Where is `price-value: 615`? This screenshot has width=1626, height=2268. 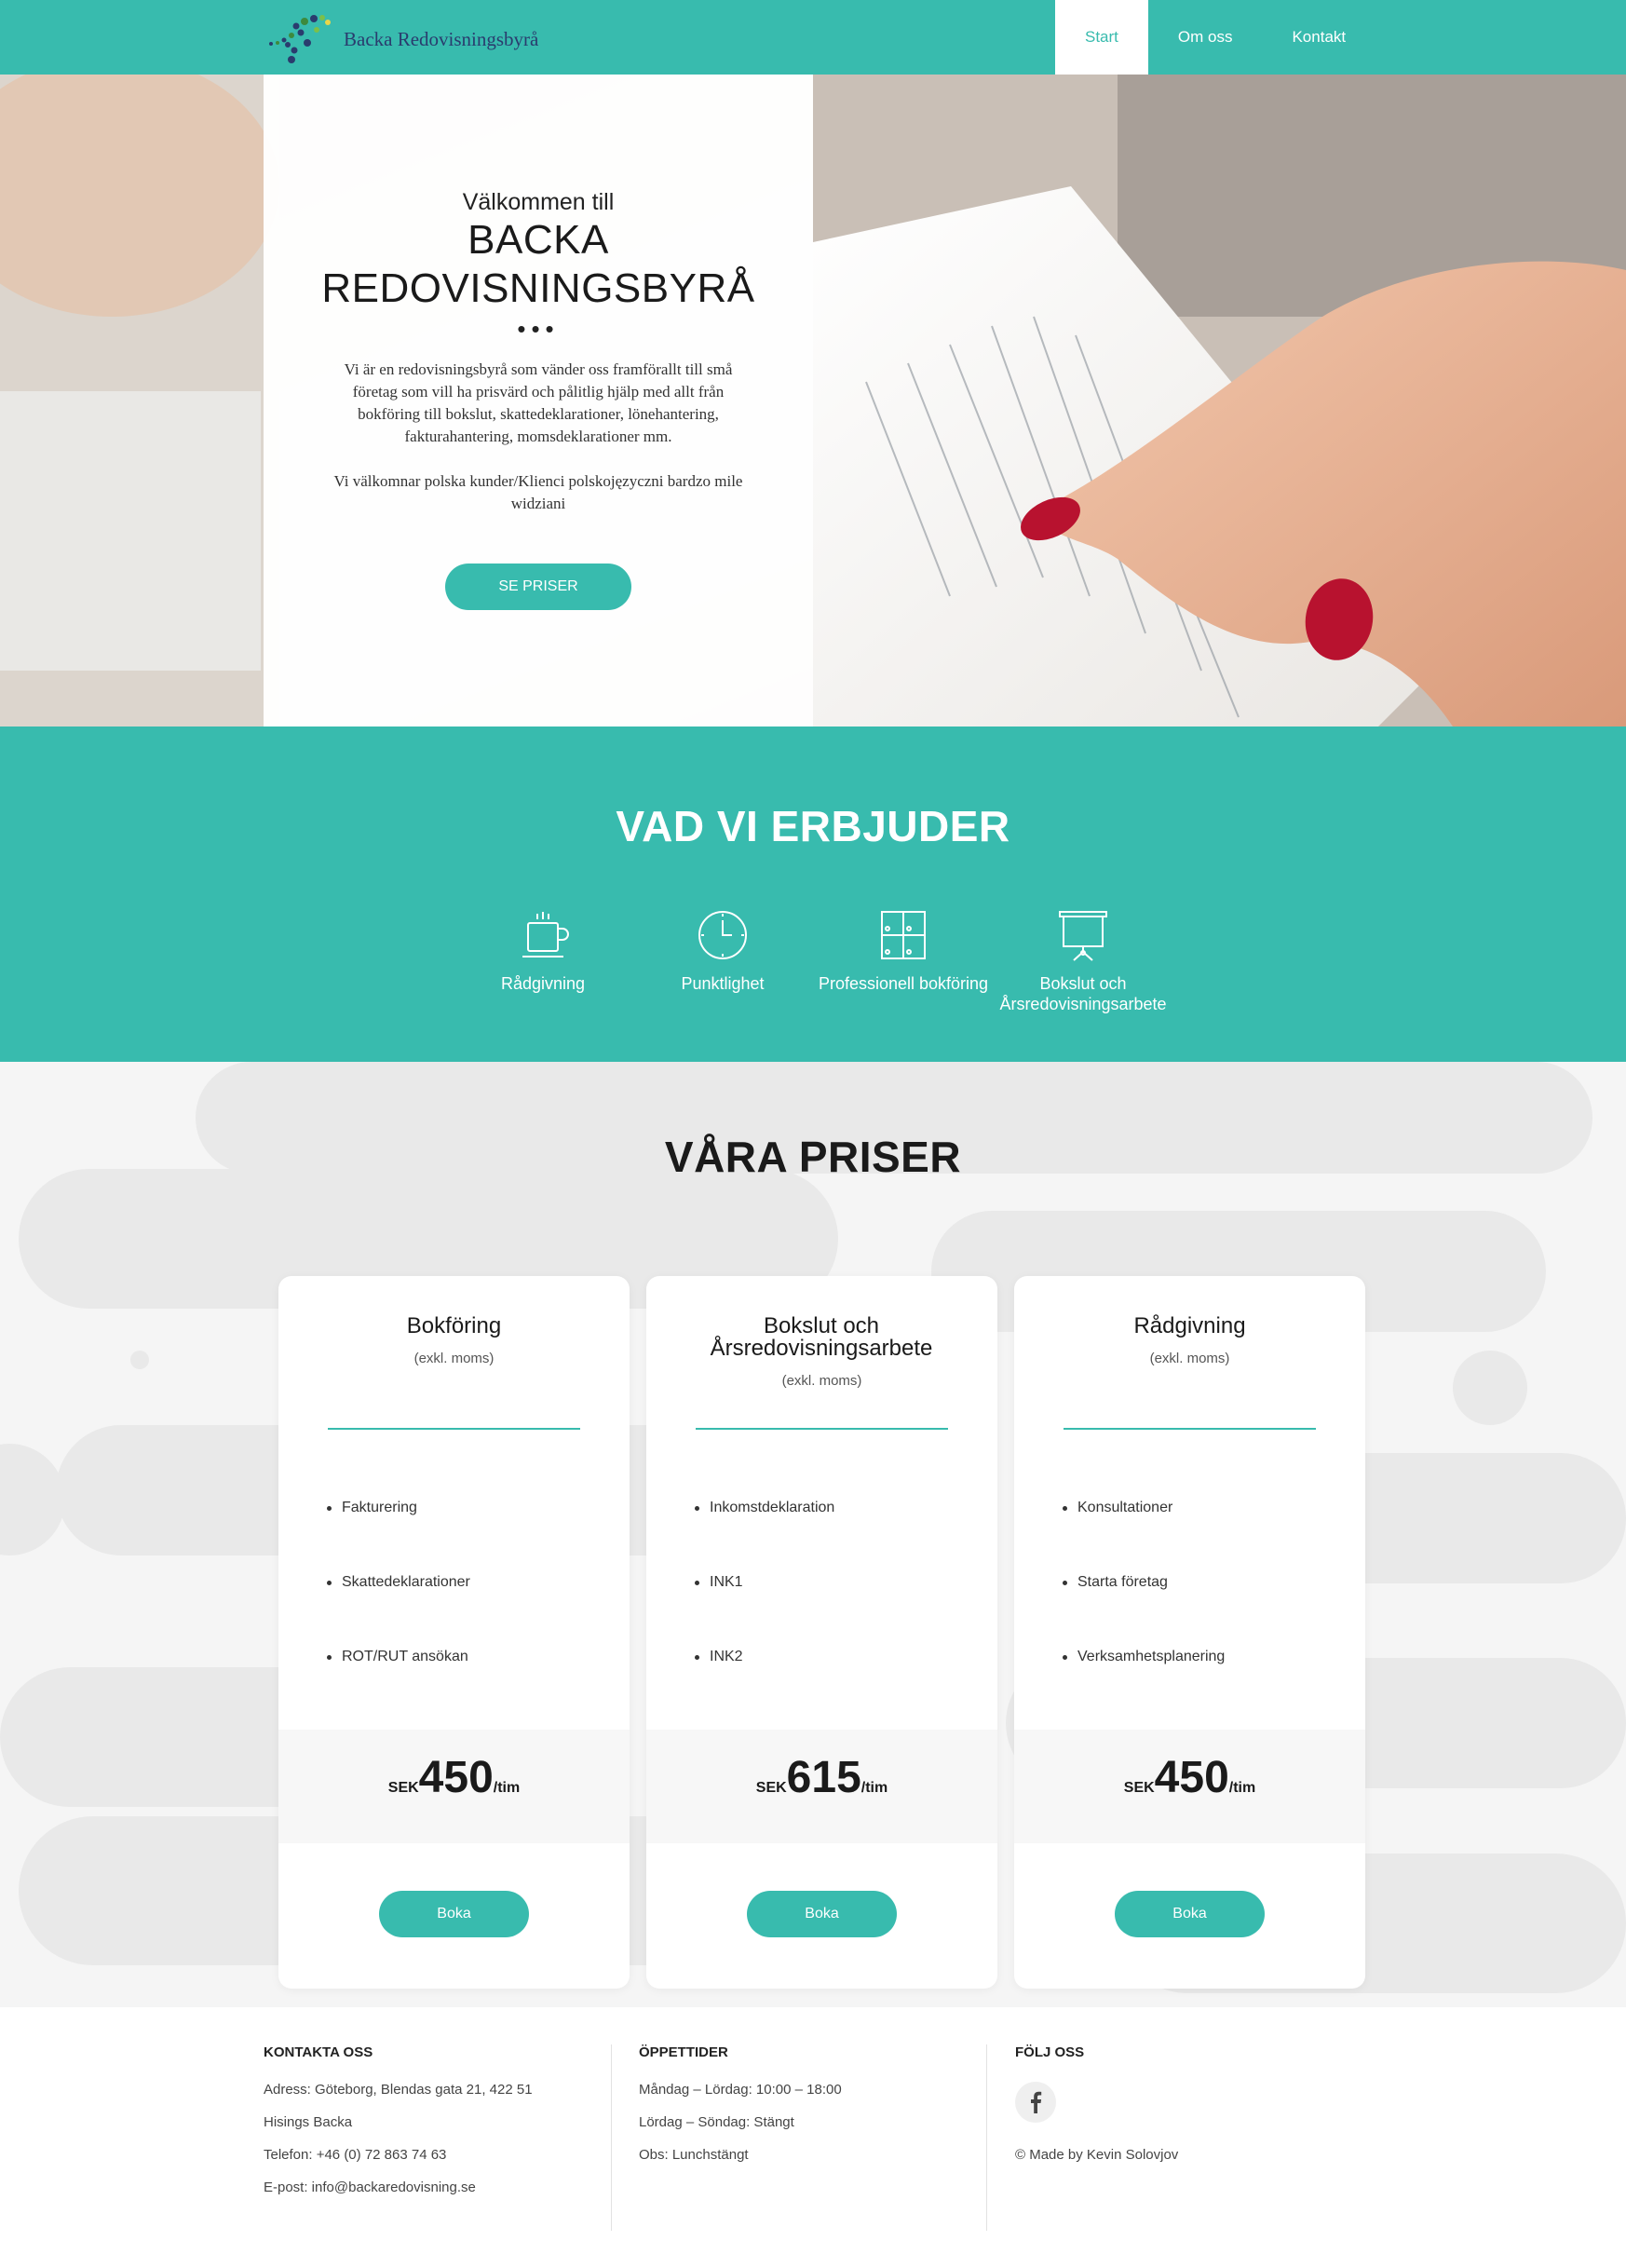 price-value: 615 is located at coordinates (824, 1777).